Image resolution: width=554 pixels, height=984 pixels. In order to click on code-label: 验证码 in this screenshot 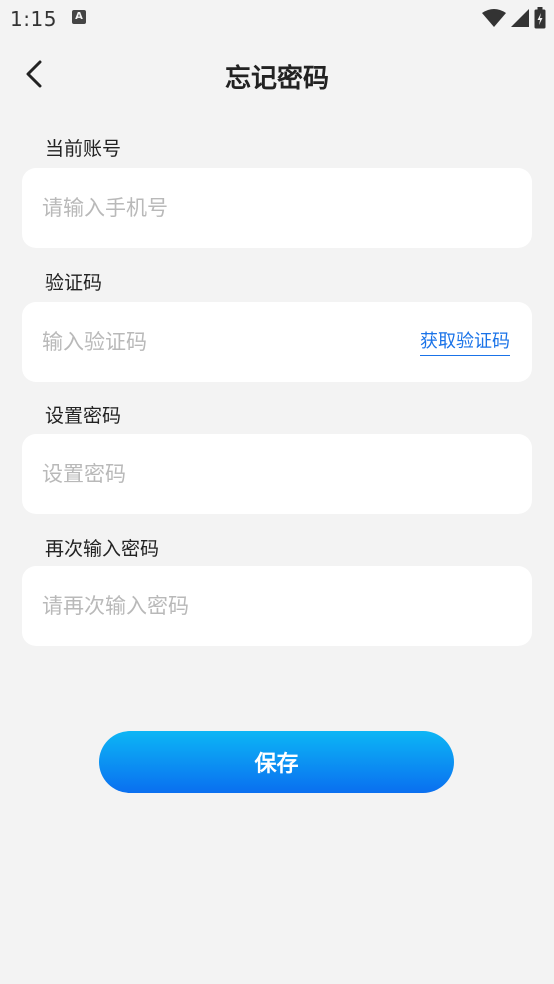, I will do `click(74, 283)`.